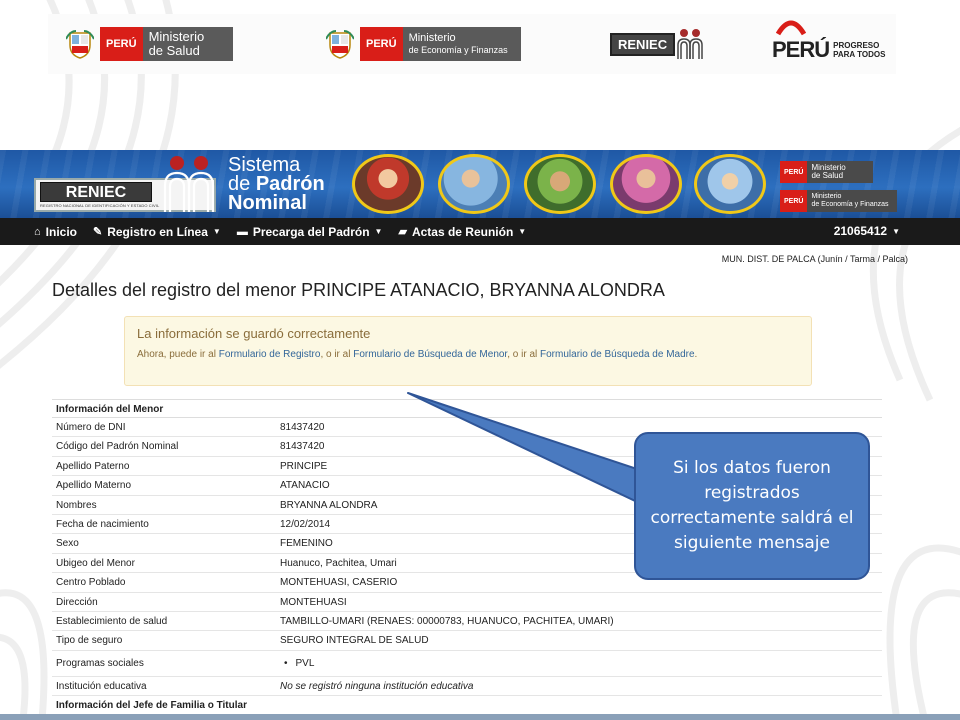  What do you see at coordinates (276, 184) in the screenshot?
I see `system-title: Sistema de Padrón Nominal` at bounding box center [276, 184].